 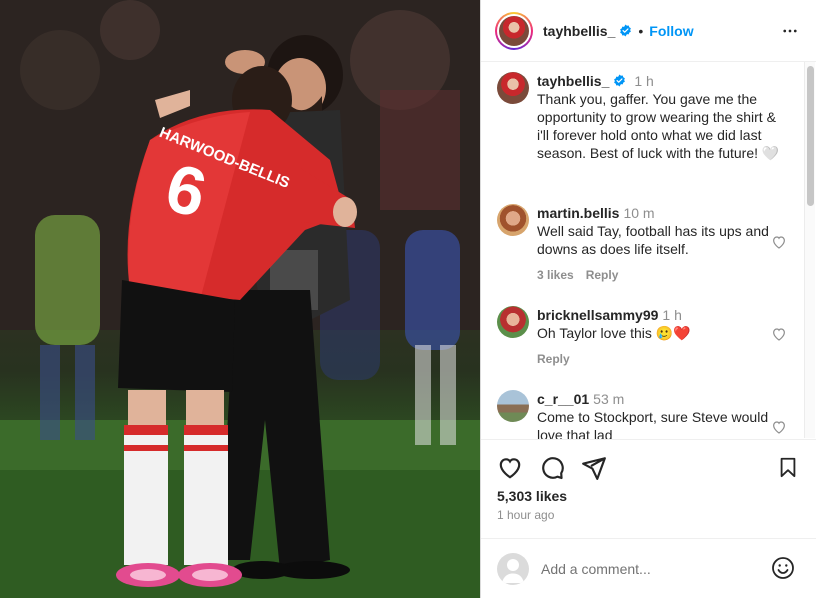 What do you see at coordinates (671, 31) in the screenshot?
I see `follow-button: Follow` at bounding box center [671, 31].